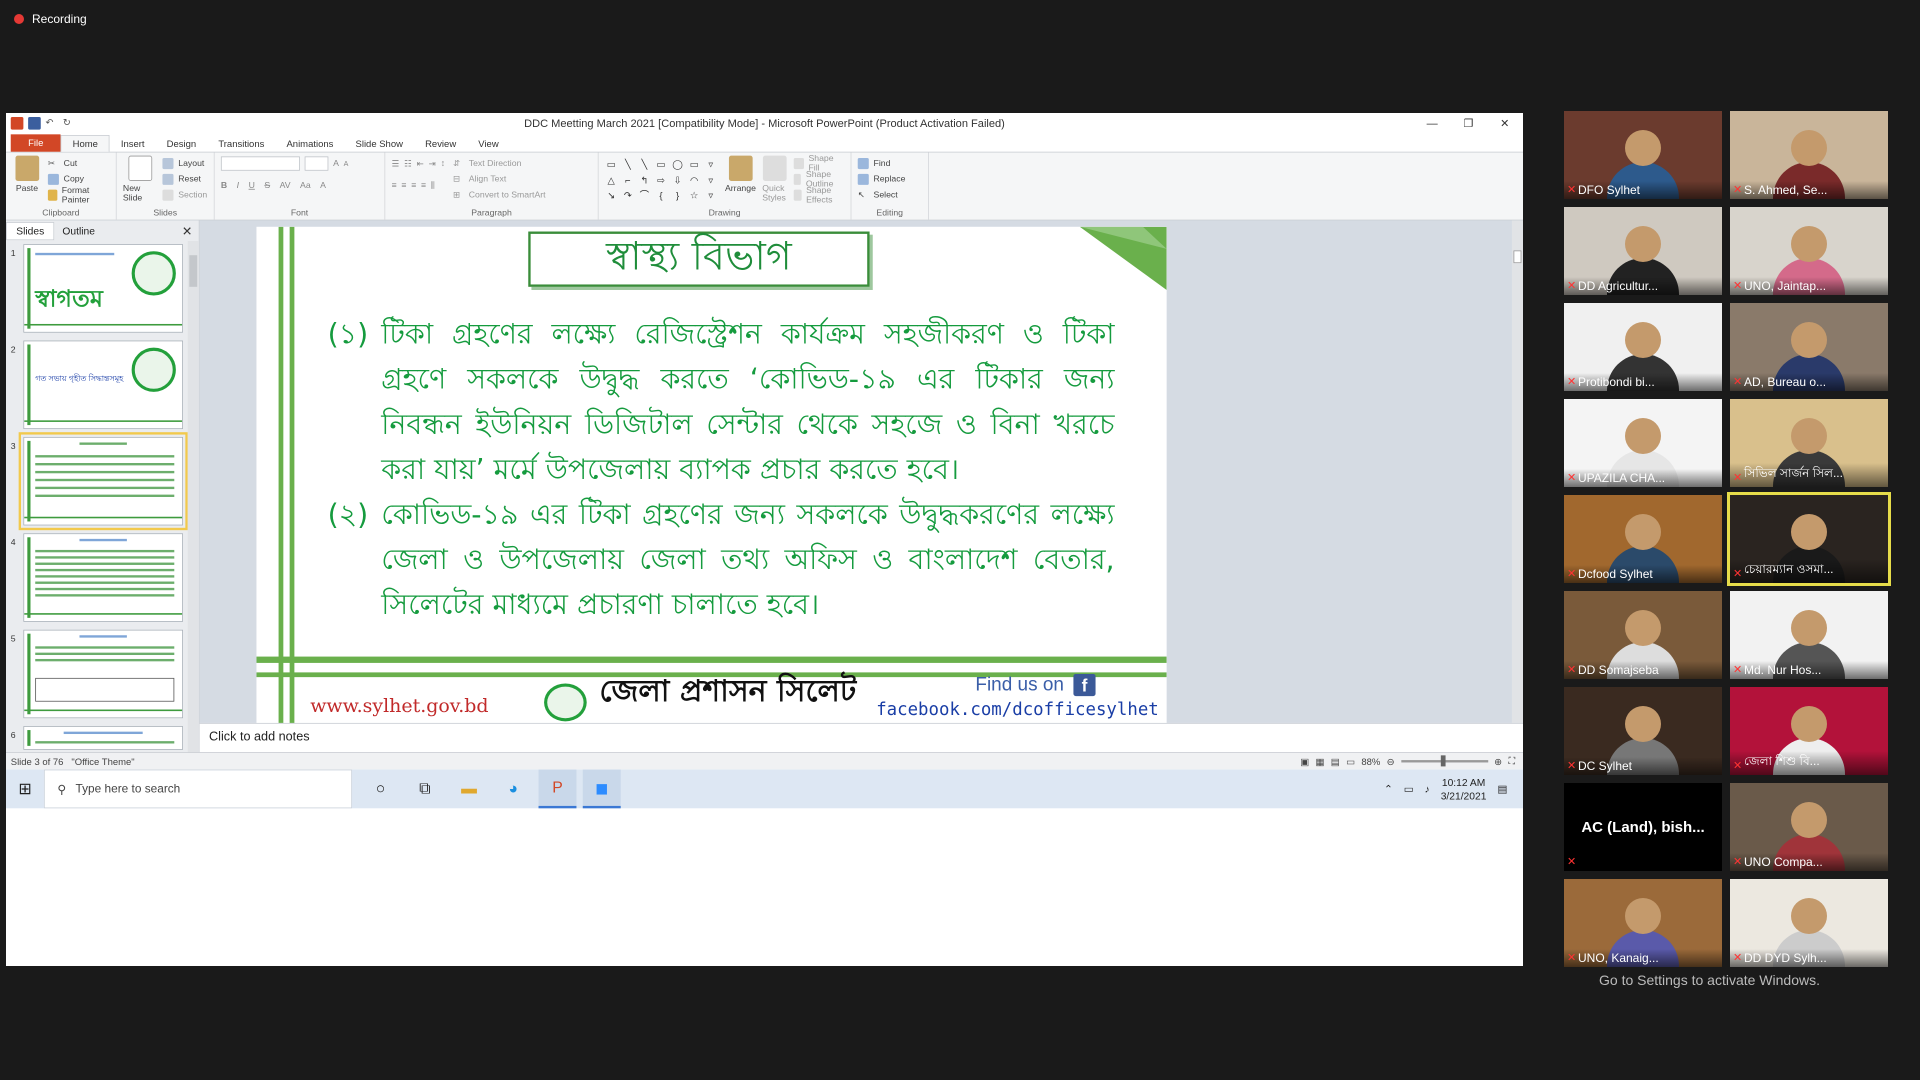  Describe the element at coordinates (394, 185) in the screenshot. I see `align-left-icon: ≡` at that location.